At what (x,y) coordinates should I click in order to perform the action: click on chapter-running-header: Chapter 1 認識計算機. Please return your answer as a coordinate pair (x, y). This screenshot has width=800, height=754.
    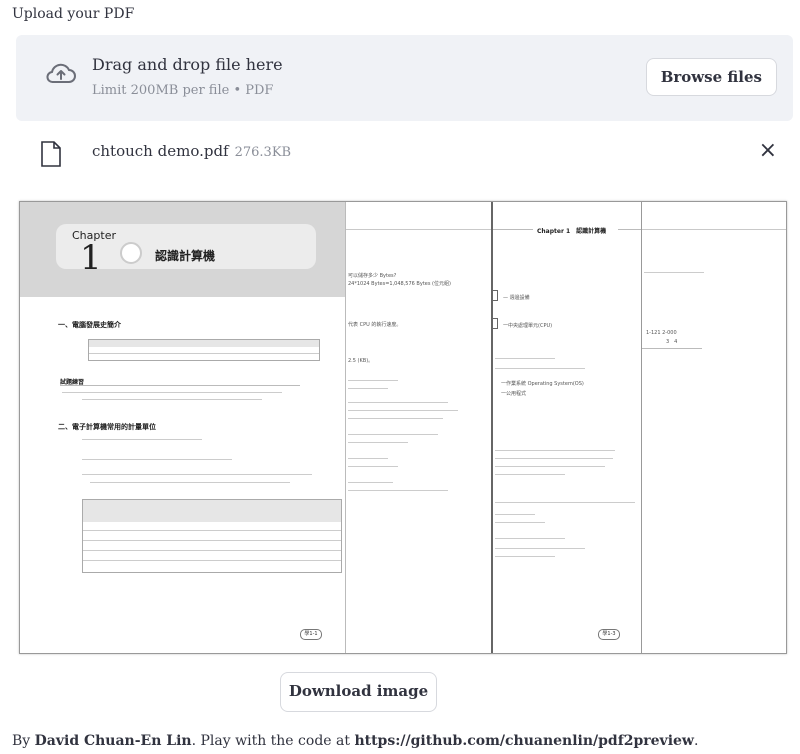
    Looking at the image, I should click on (572, 231).